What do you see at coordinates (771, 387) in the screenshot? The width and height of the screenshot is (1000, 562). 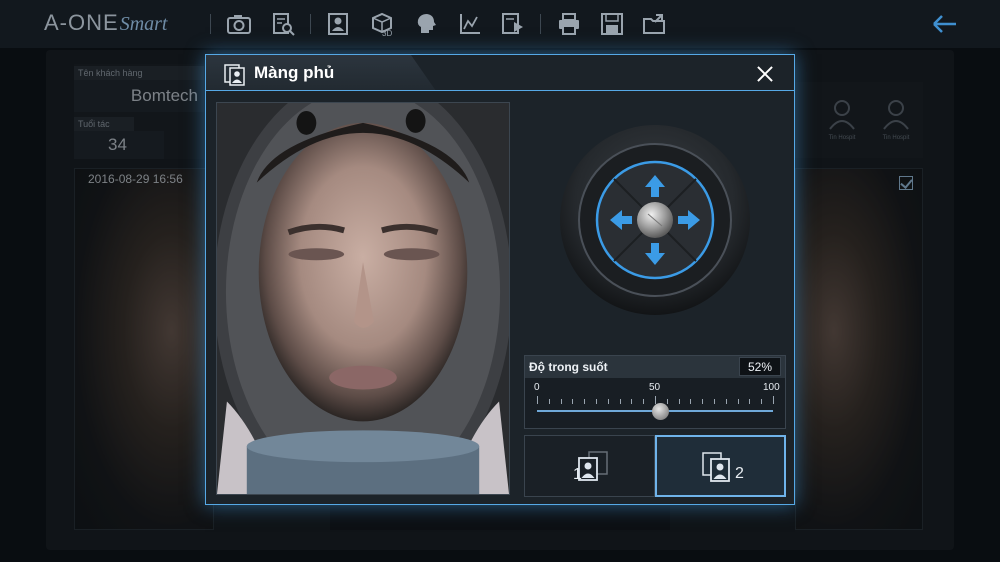 I see `scale-max-label: 100` at bounding box center [771, 387].